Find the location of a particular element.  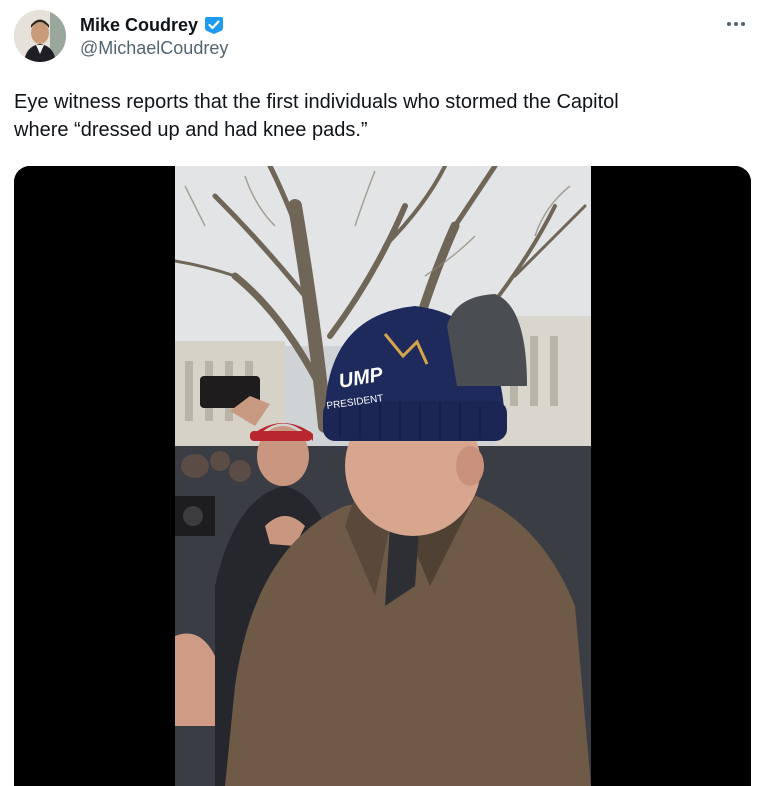

author-names: Mike Coudrey @MichaelCoudrey is located at coordinates (154, 36).